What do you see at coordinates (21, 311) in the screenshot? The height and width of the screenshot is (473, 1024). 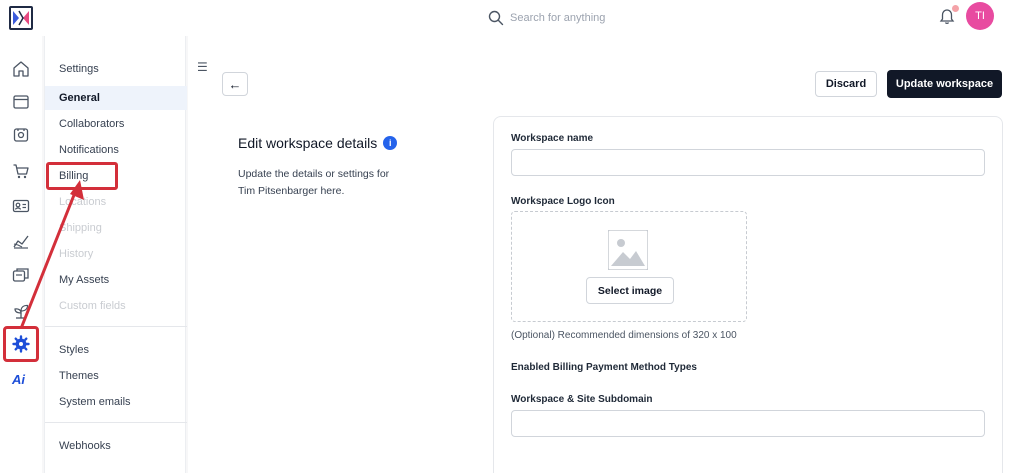 I see `plant-icon` at bounding box center [21, 311].